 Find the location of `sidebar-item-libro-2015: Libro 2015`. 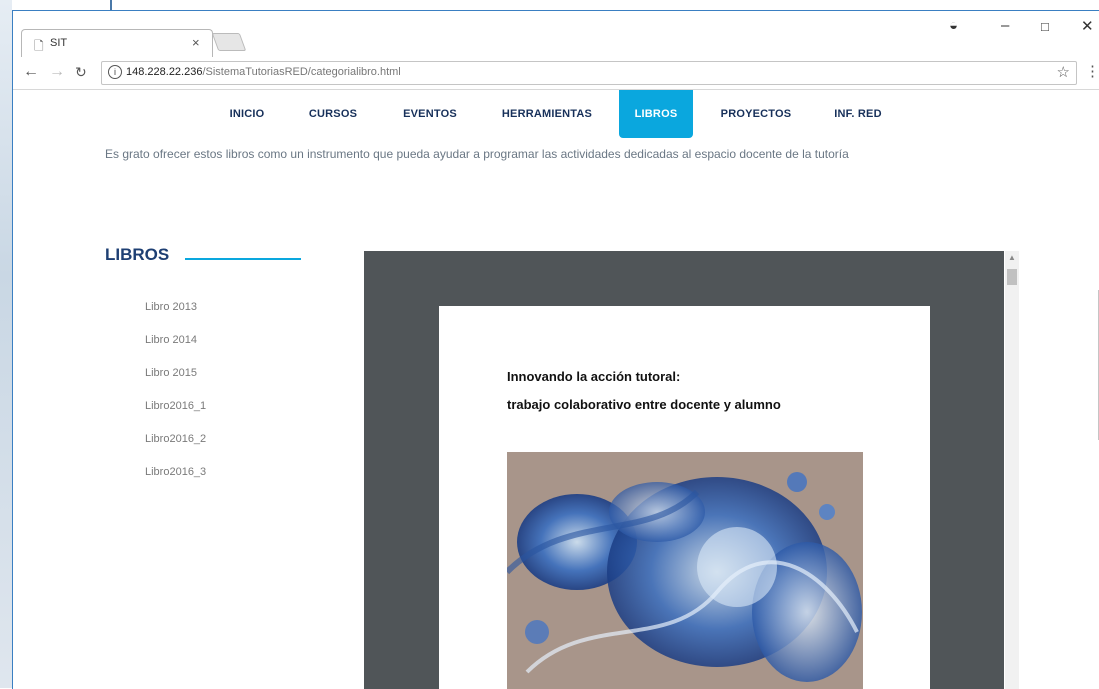

sidebar-item-libro-2015: Libro 2015 is located at coordinates (171, 373).